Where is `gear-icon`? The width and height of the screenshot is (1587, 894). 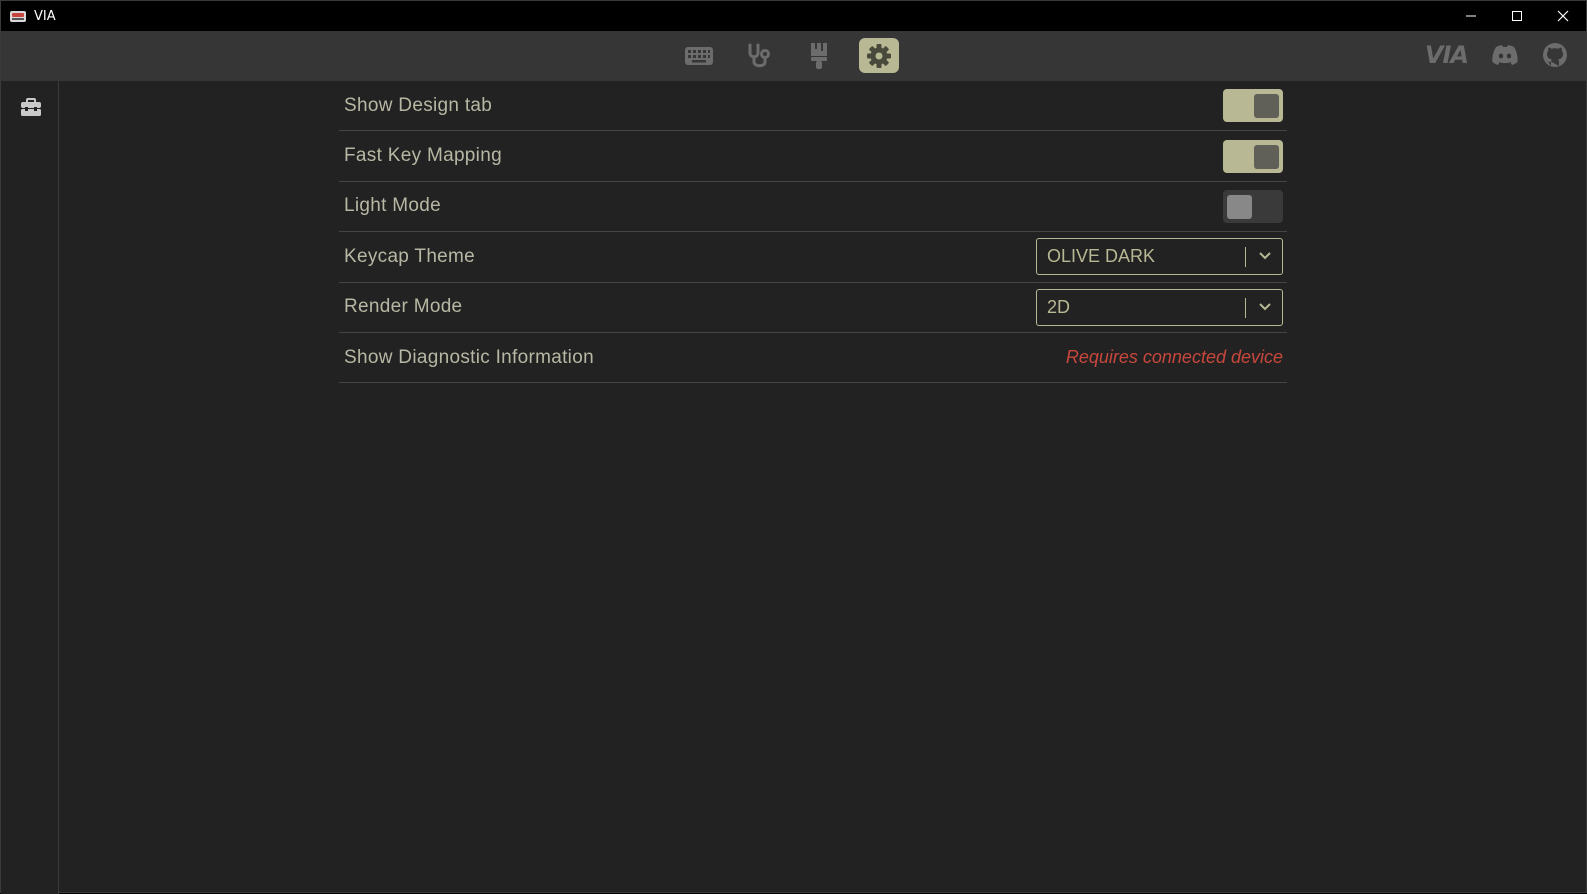
gear-icon is located at coordinates (879, 55).